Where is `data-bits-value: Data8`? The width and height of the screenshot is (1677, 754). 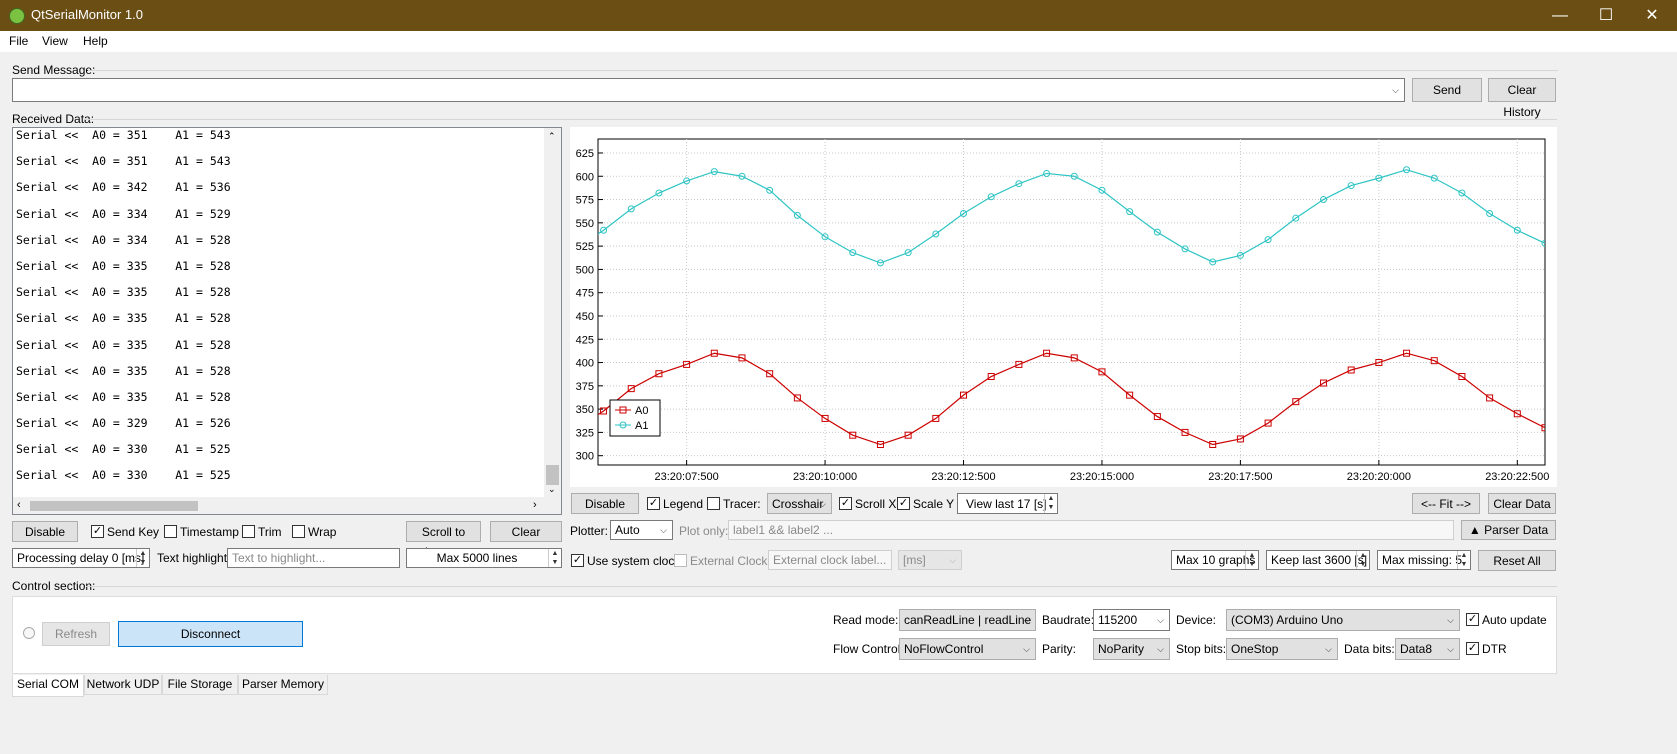
data-bits-value: Data8 is located at coordinates (1416, 649).